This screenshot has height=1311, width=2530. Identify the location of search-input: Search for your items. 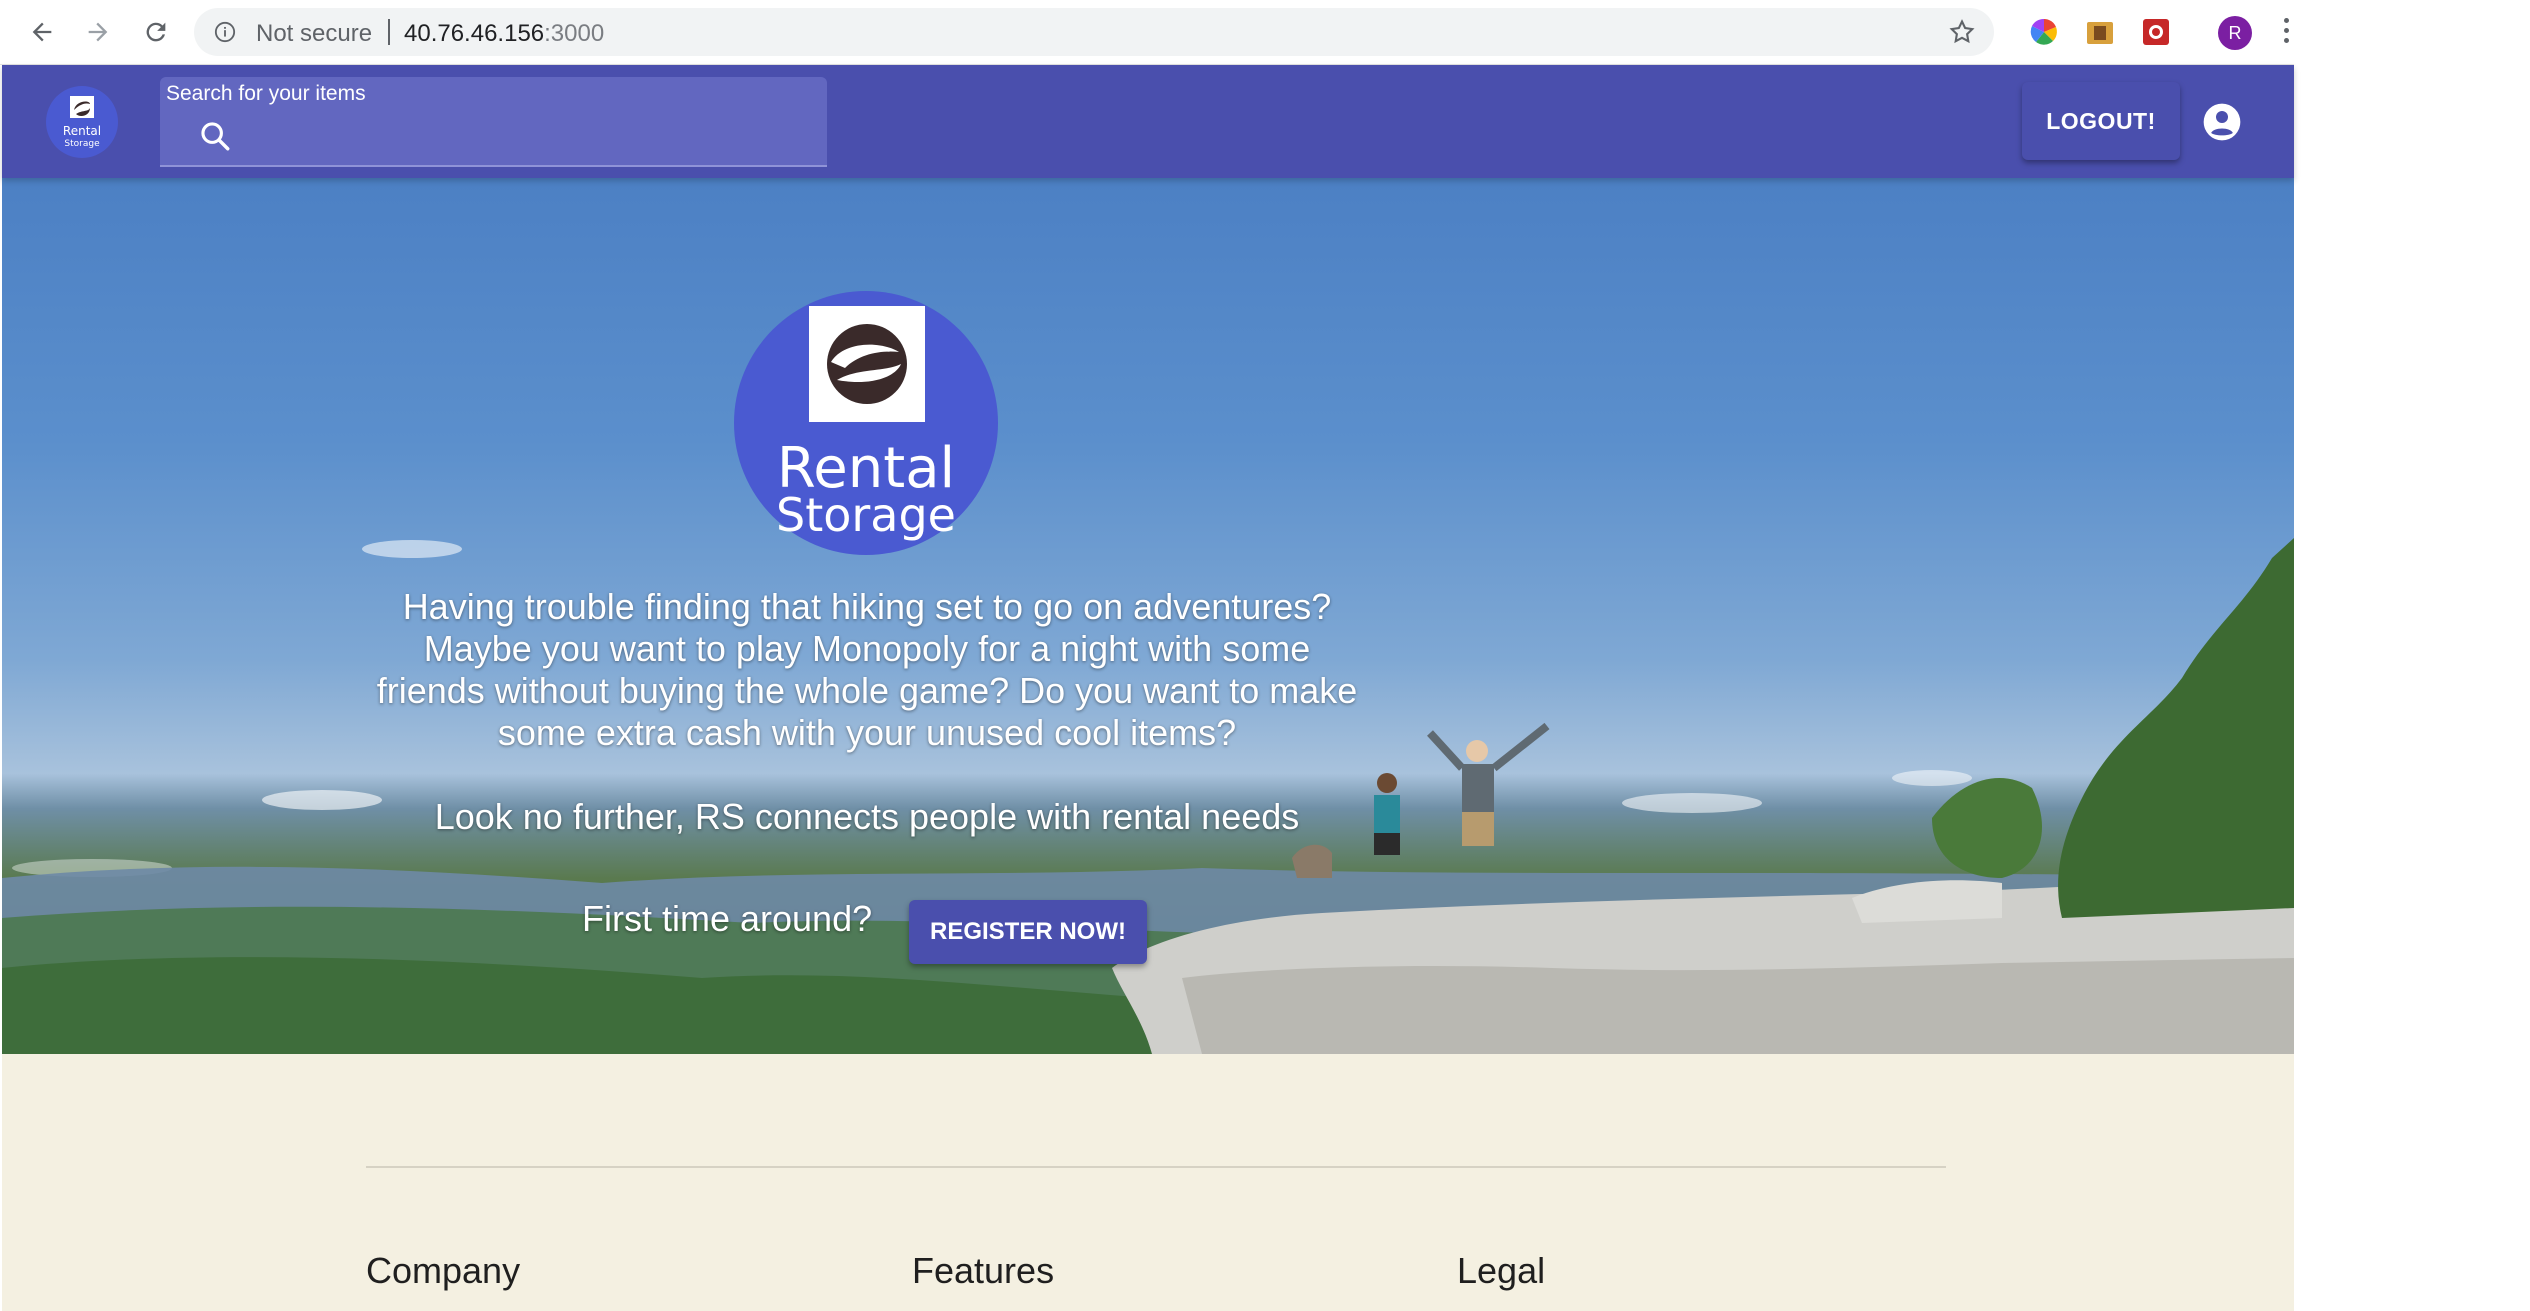
(493, 122).